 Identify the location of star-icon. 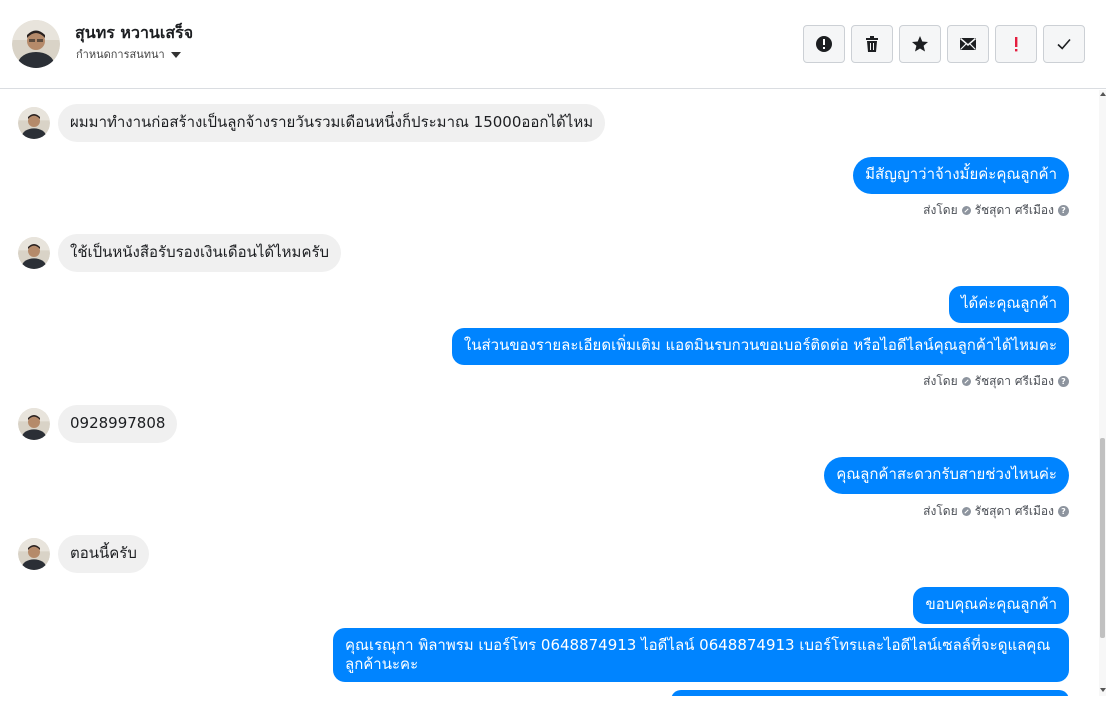
(920, 44).